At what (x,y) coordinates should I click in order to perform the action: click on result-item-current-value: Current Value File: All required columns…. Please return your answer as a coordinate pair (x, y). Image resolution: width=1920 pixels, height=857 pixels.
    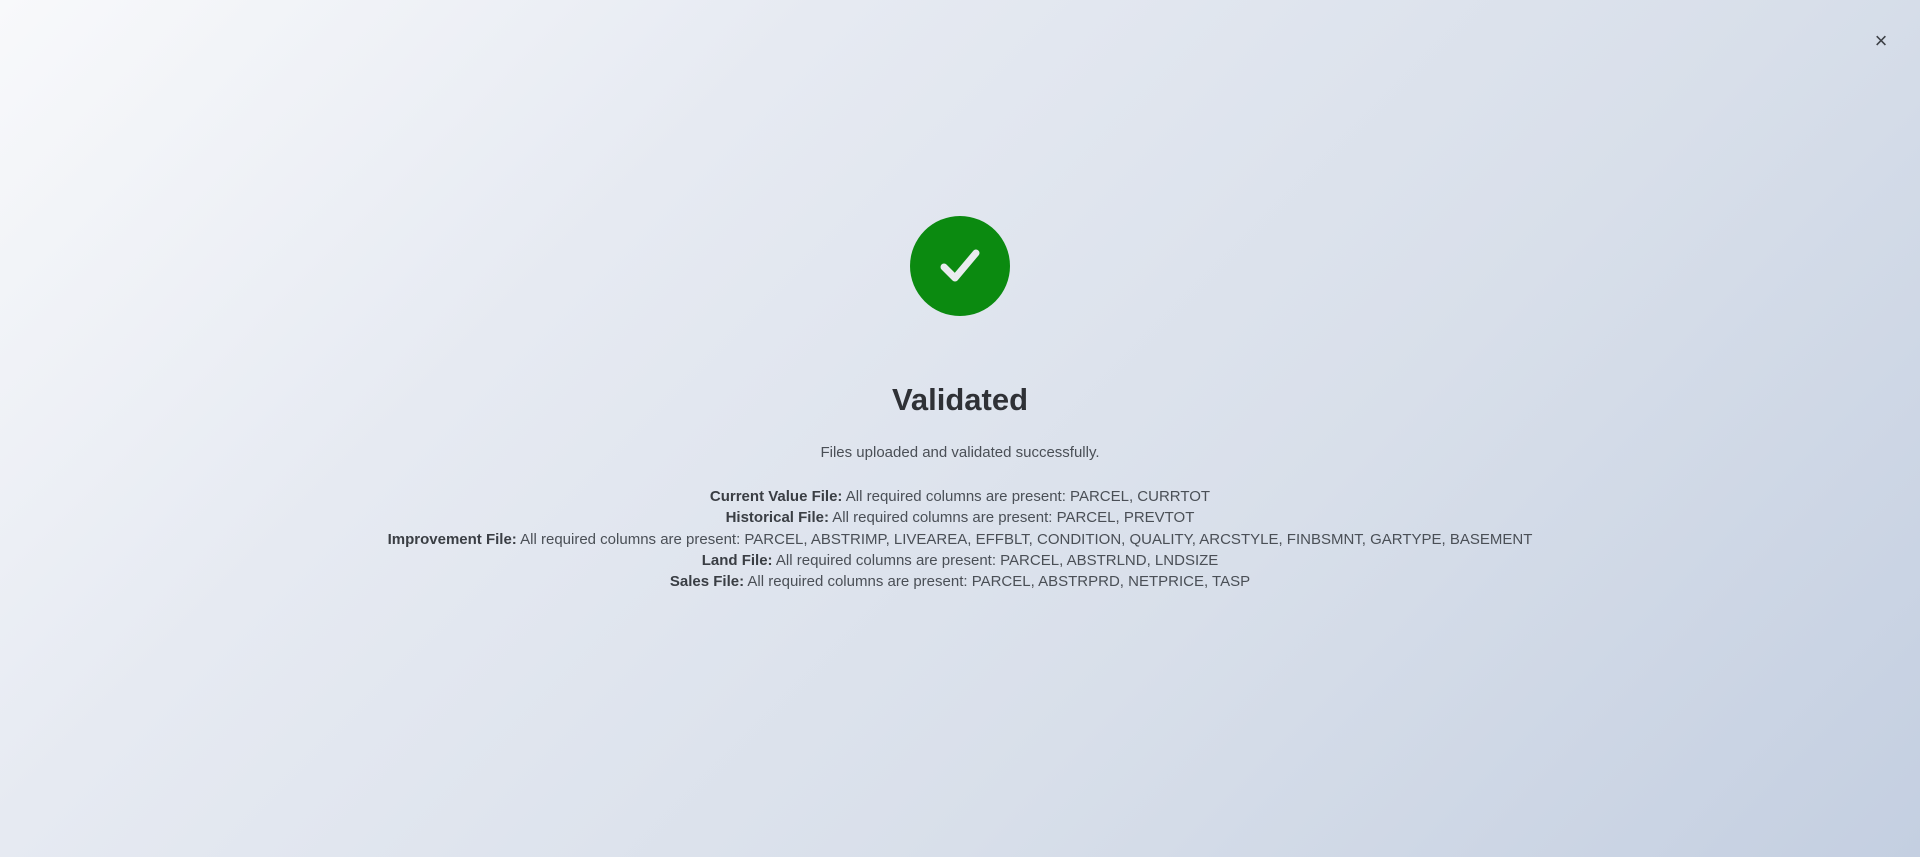
    Looking at the image, I should click on (960, 496).